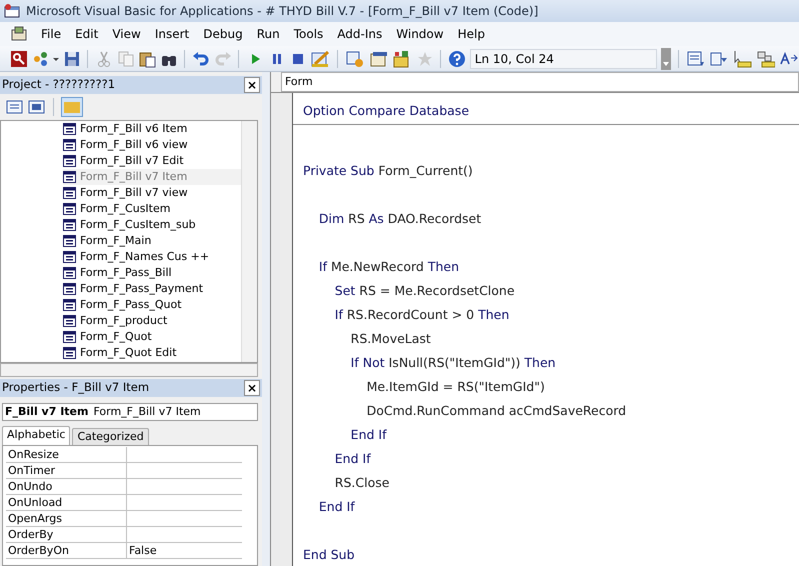 The image size is (799, 566). Describe the element at coordinates (147, 59) in the screenshot. I see `paste-icon` at that location.